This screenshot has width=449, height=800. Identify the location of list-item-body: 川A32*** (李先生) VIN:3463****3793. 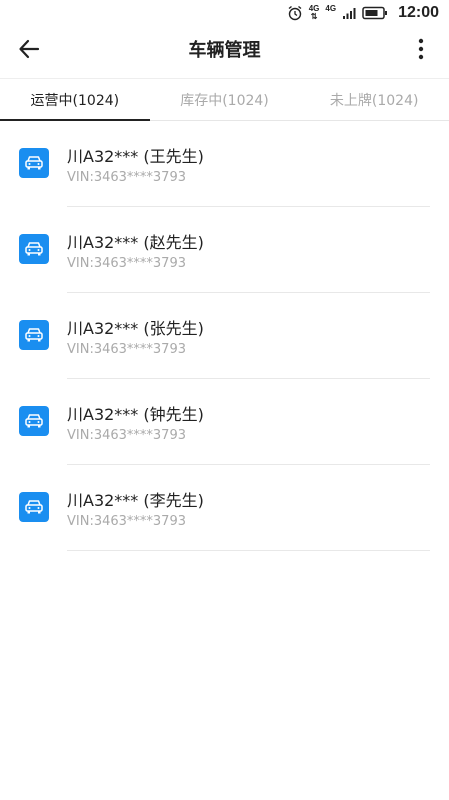
(248, 508).